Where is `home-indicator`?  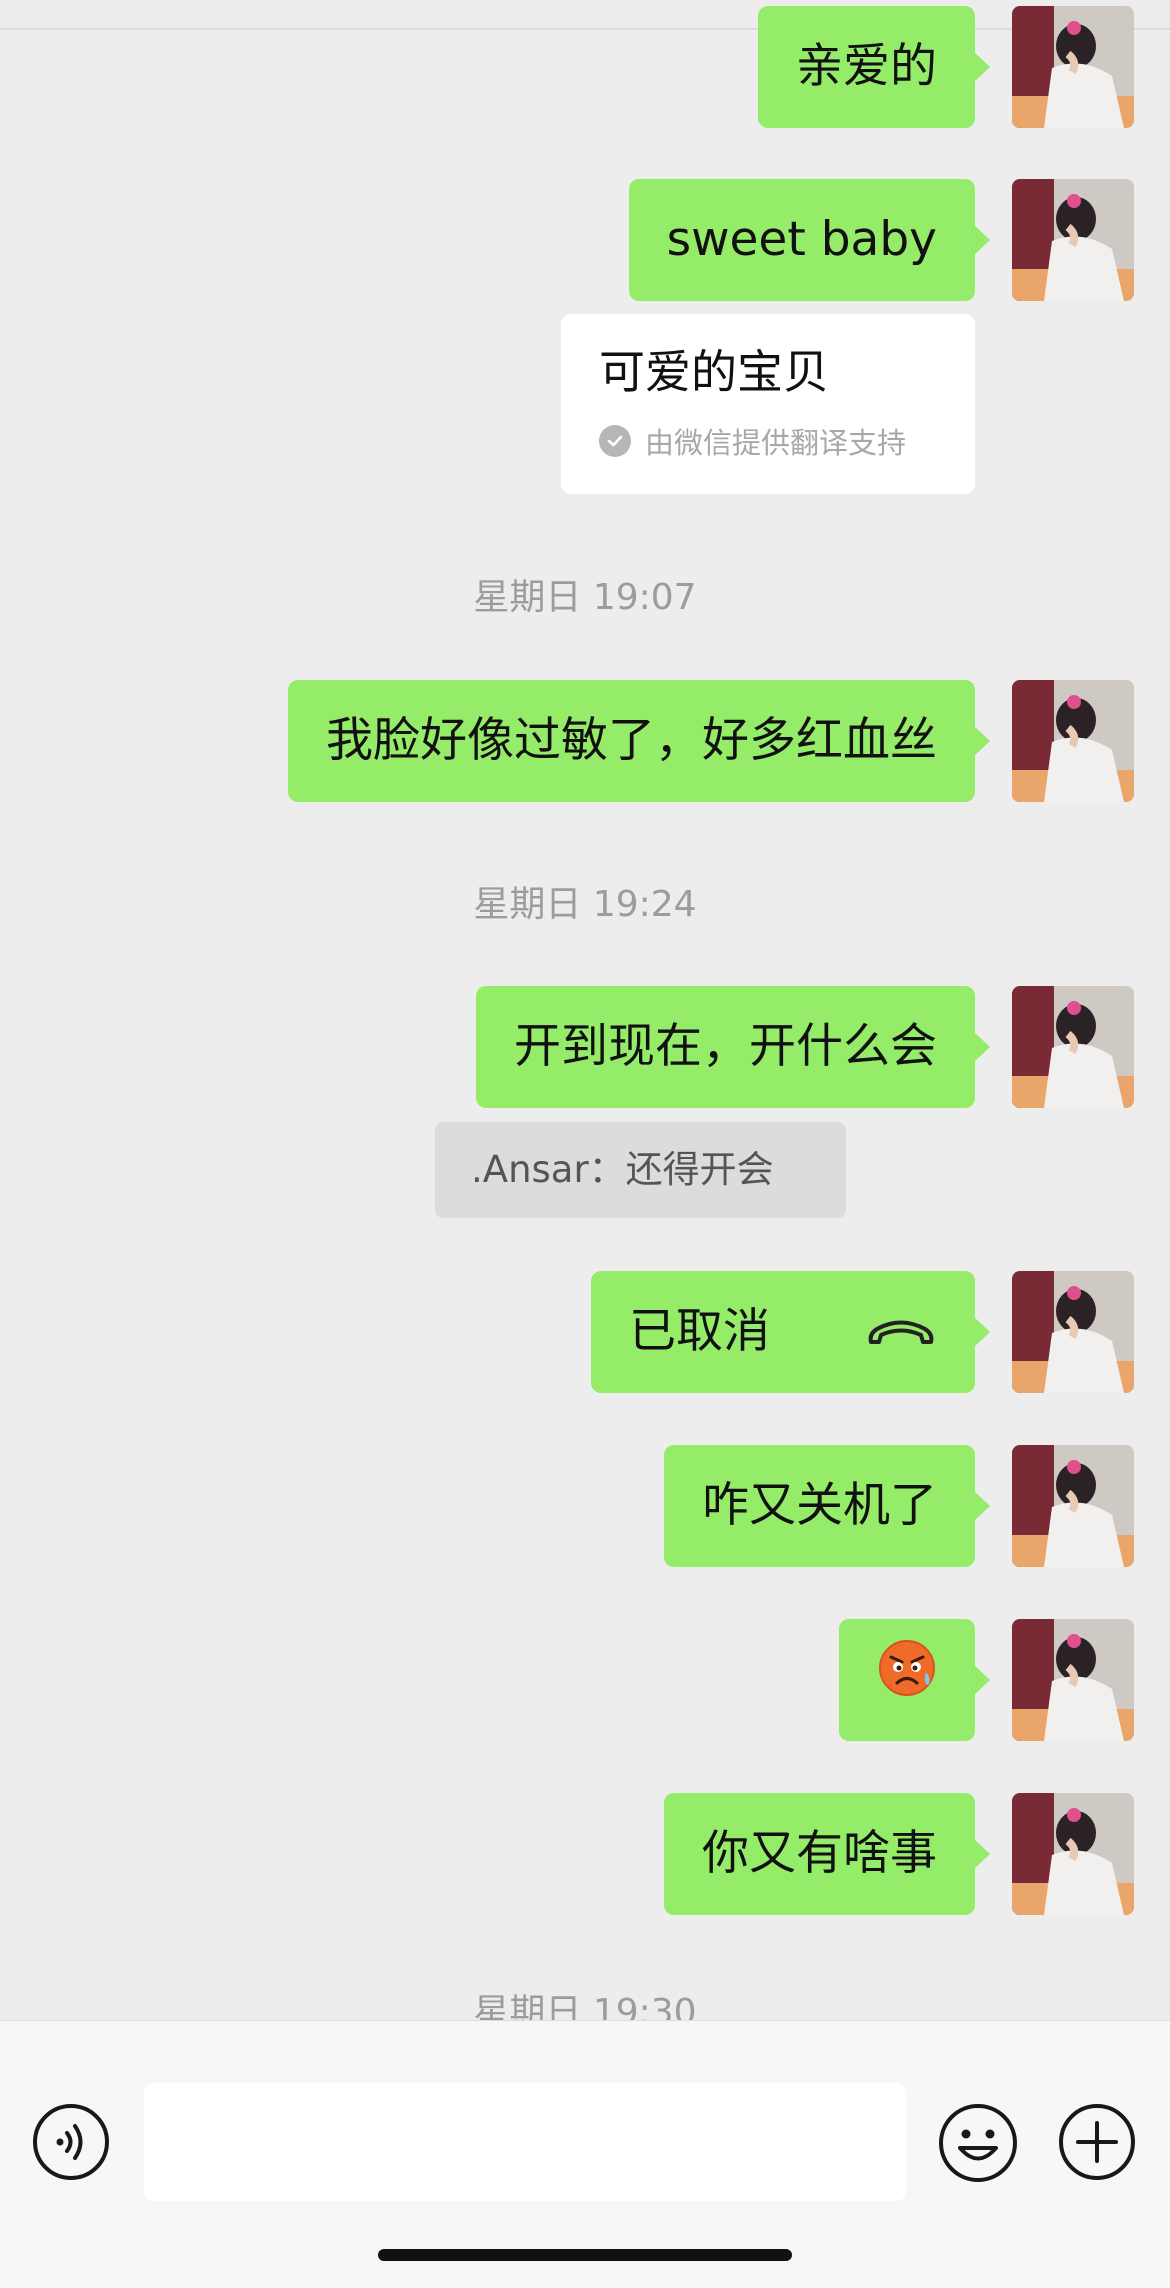
home-indicator is located at coordinates (585, 2255).